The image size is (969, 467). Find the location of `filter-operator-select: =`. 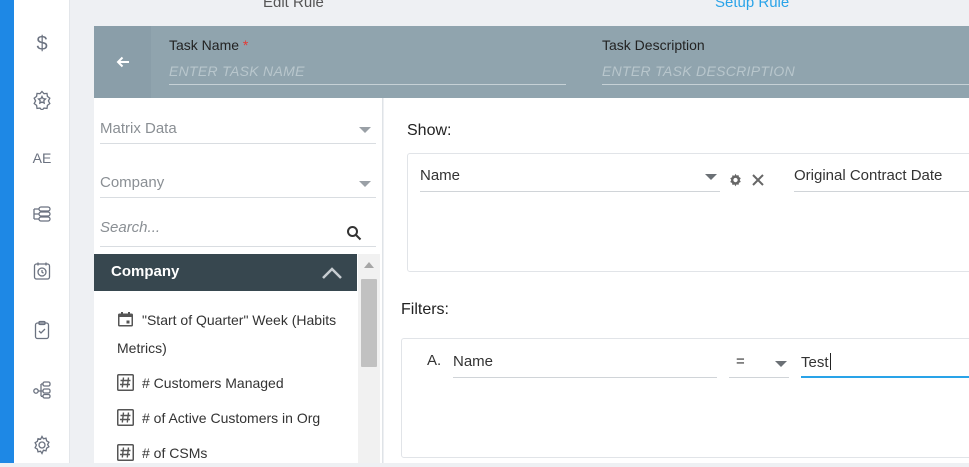

filter-operator-select: = is located at coordinates (759, 364).